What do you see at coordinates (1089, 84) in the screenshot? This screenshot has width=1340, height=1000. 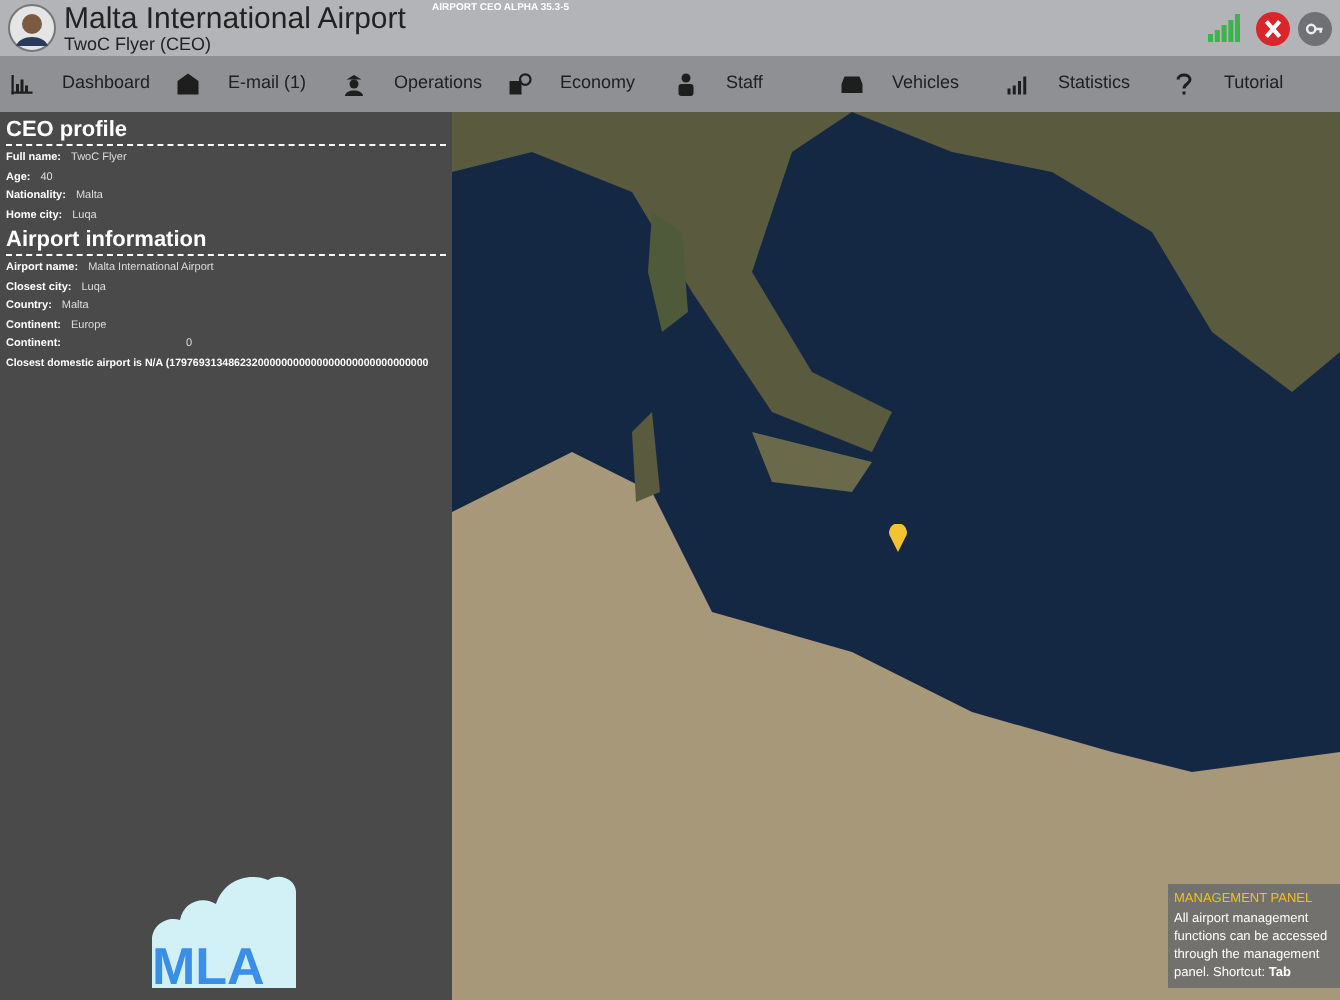 I see `nav-tab: Statistics` at bounding box center [1089, 84].